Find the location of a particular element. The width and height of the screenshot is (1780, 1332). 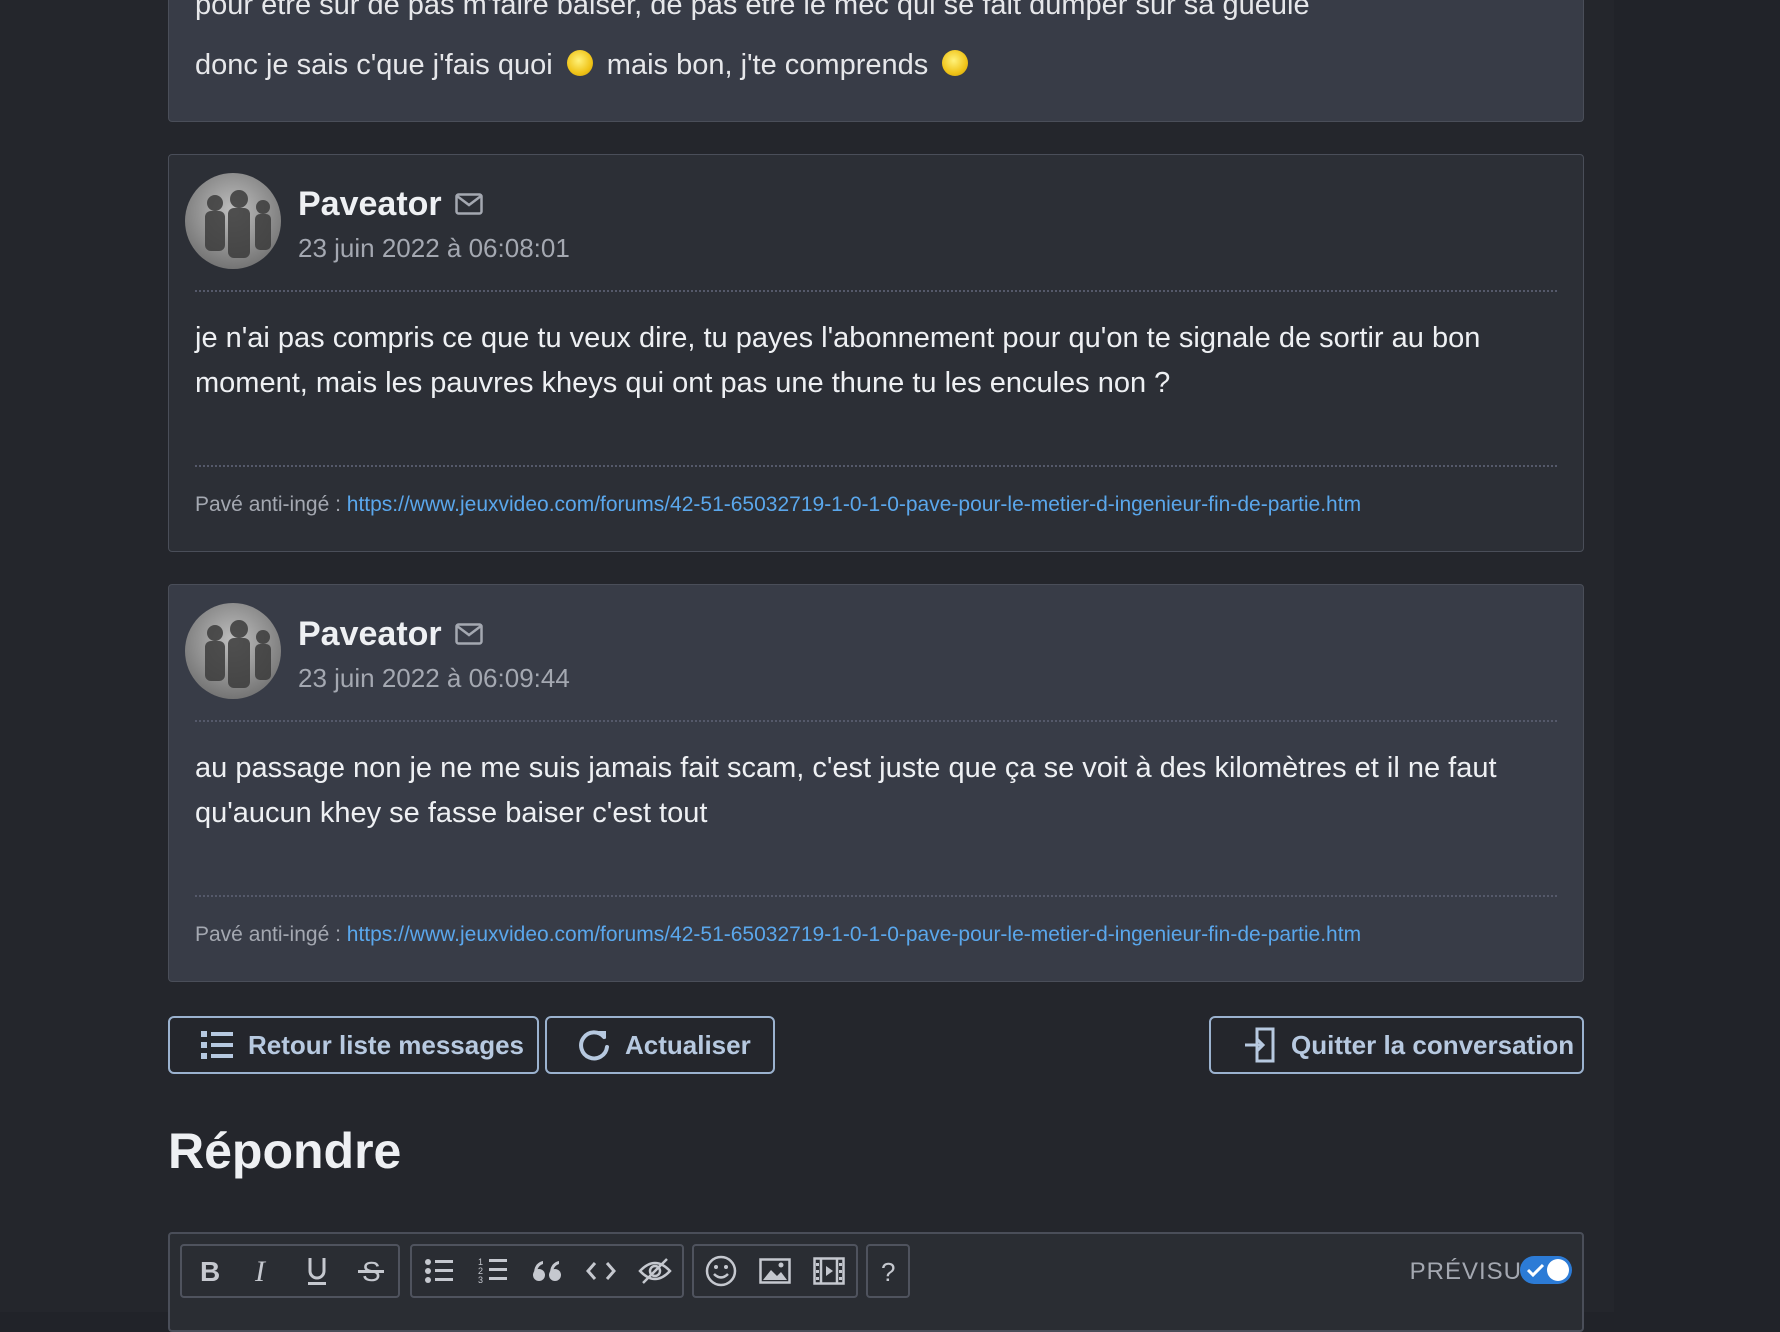

bold-icon: B is located at coordinates (210, 1271).